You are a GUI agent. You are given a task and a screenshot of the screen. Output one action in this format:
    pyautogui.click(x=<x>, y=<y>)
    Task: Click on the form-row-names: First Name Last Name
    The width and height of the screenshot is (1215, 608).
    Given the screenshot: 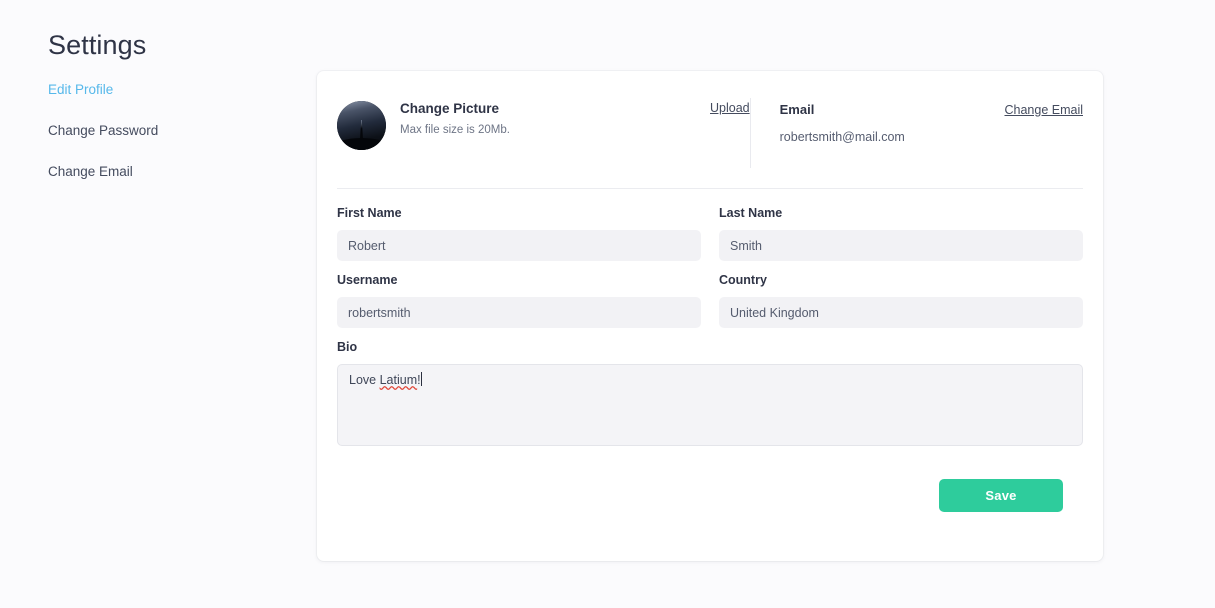 What is the action you would take?
    pyautogui.click(x=710, y=238)
    